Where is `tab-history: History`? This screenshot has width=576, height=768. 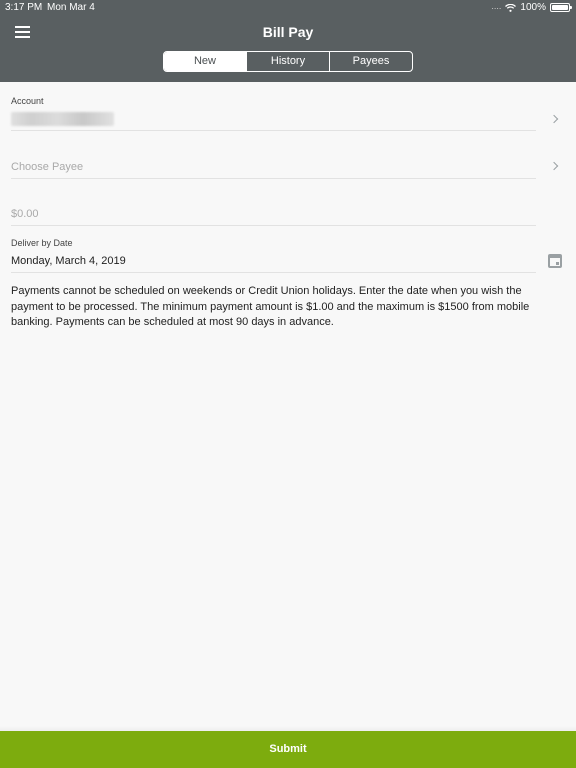 tab-history: History is located at coordinates (287, 61).